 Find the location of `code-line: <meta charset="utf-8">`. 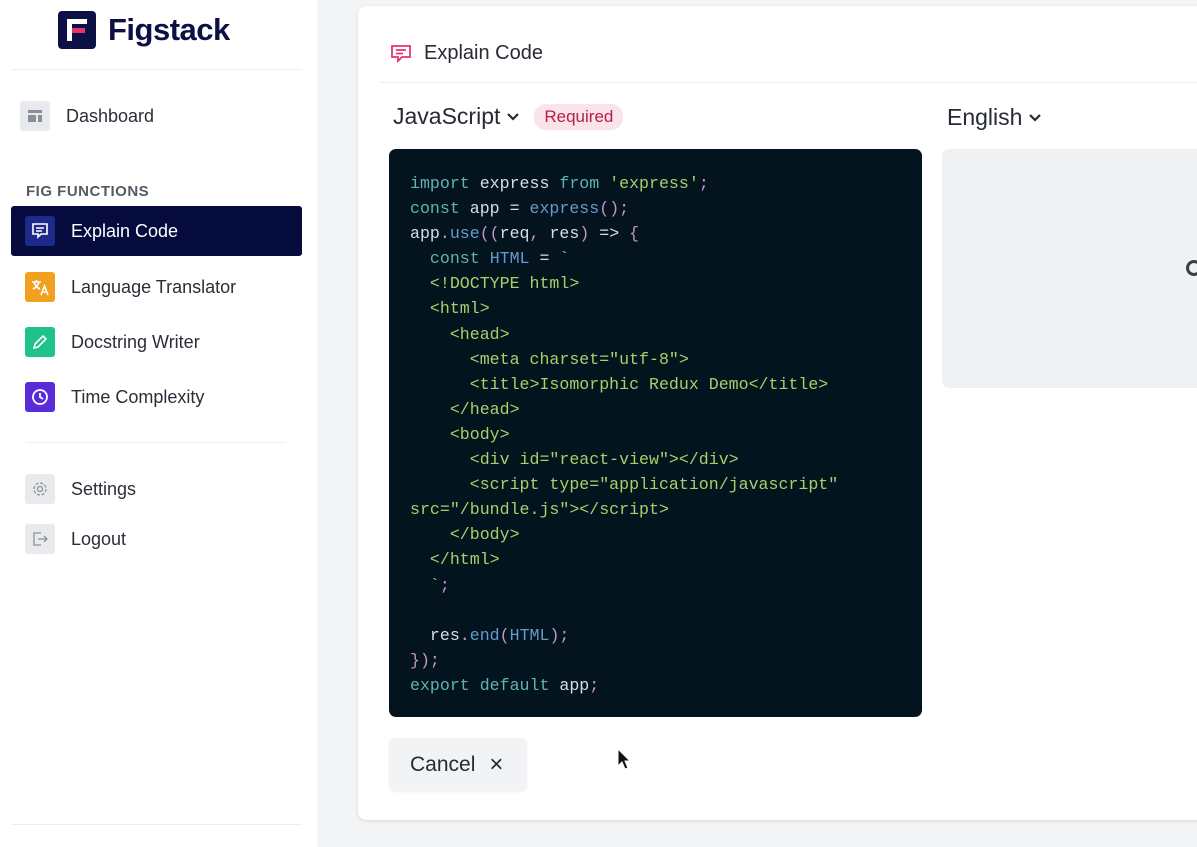

code-line: <meta charset="utf-8"> is located at coordinates (666, 359).